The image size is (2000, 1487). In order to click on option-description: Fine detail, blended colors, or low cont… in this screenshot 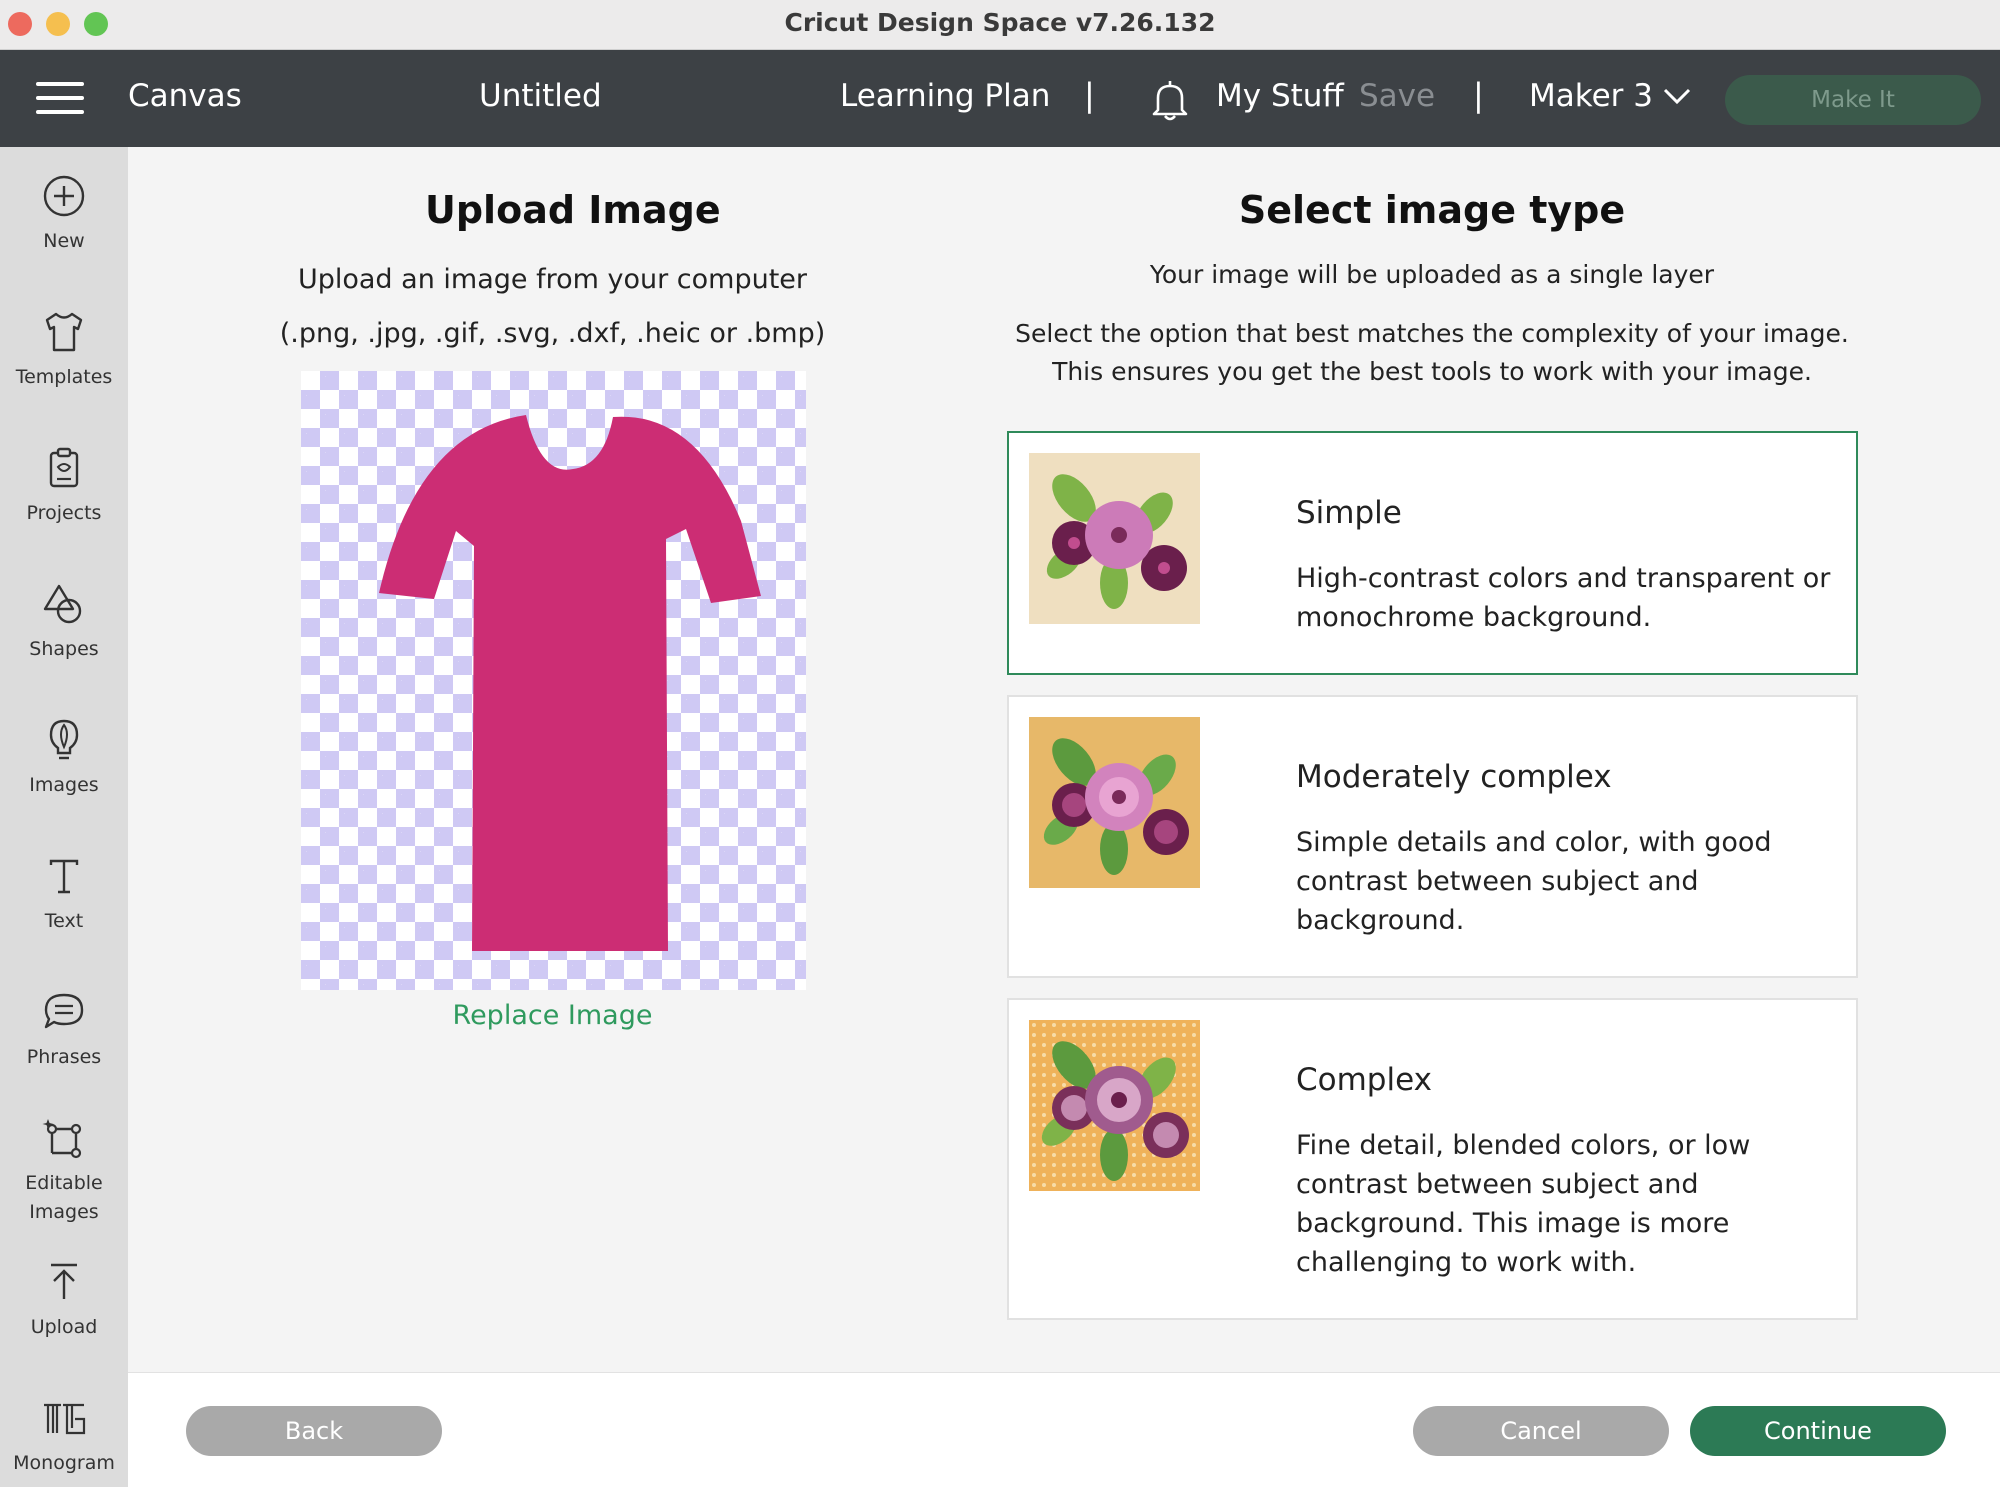, I will do `click(1523, 1204)`.